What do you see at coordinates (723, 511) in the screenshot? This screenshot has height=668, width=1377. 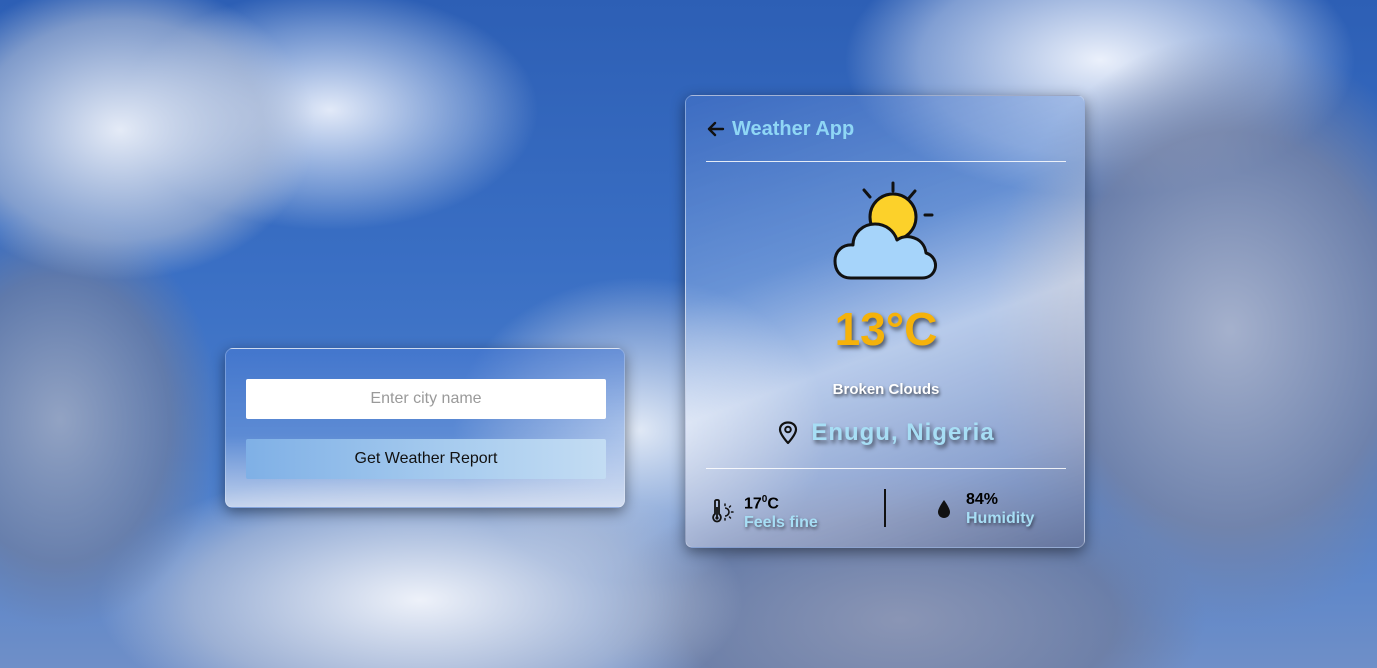 I see `thermometer-sun-icon` at bounding box center [723, 511].